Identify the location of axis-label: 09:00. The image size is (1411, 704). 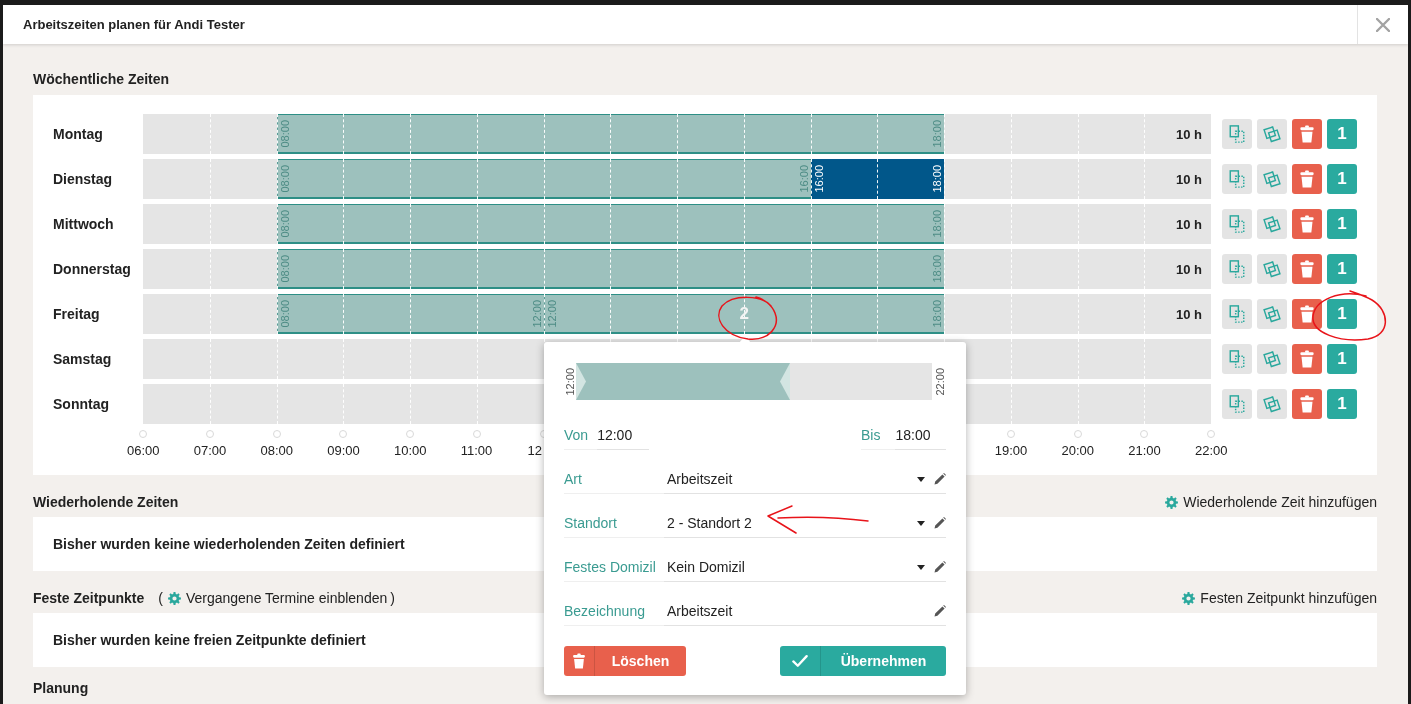
(343, 451).